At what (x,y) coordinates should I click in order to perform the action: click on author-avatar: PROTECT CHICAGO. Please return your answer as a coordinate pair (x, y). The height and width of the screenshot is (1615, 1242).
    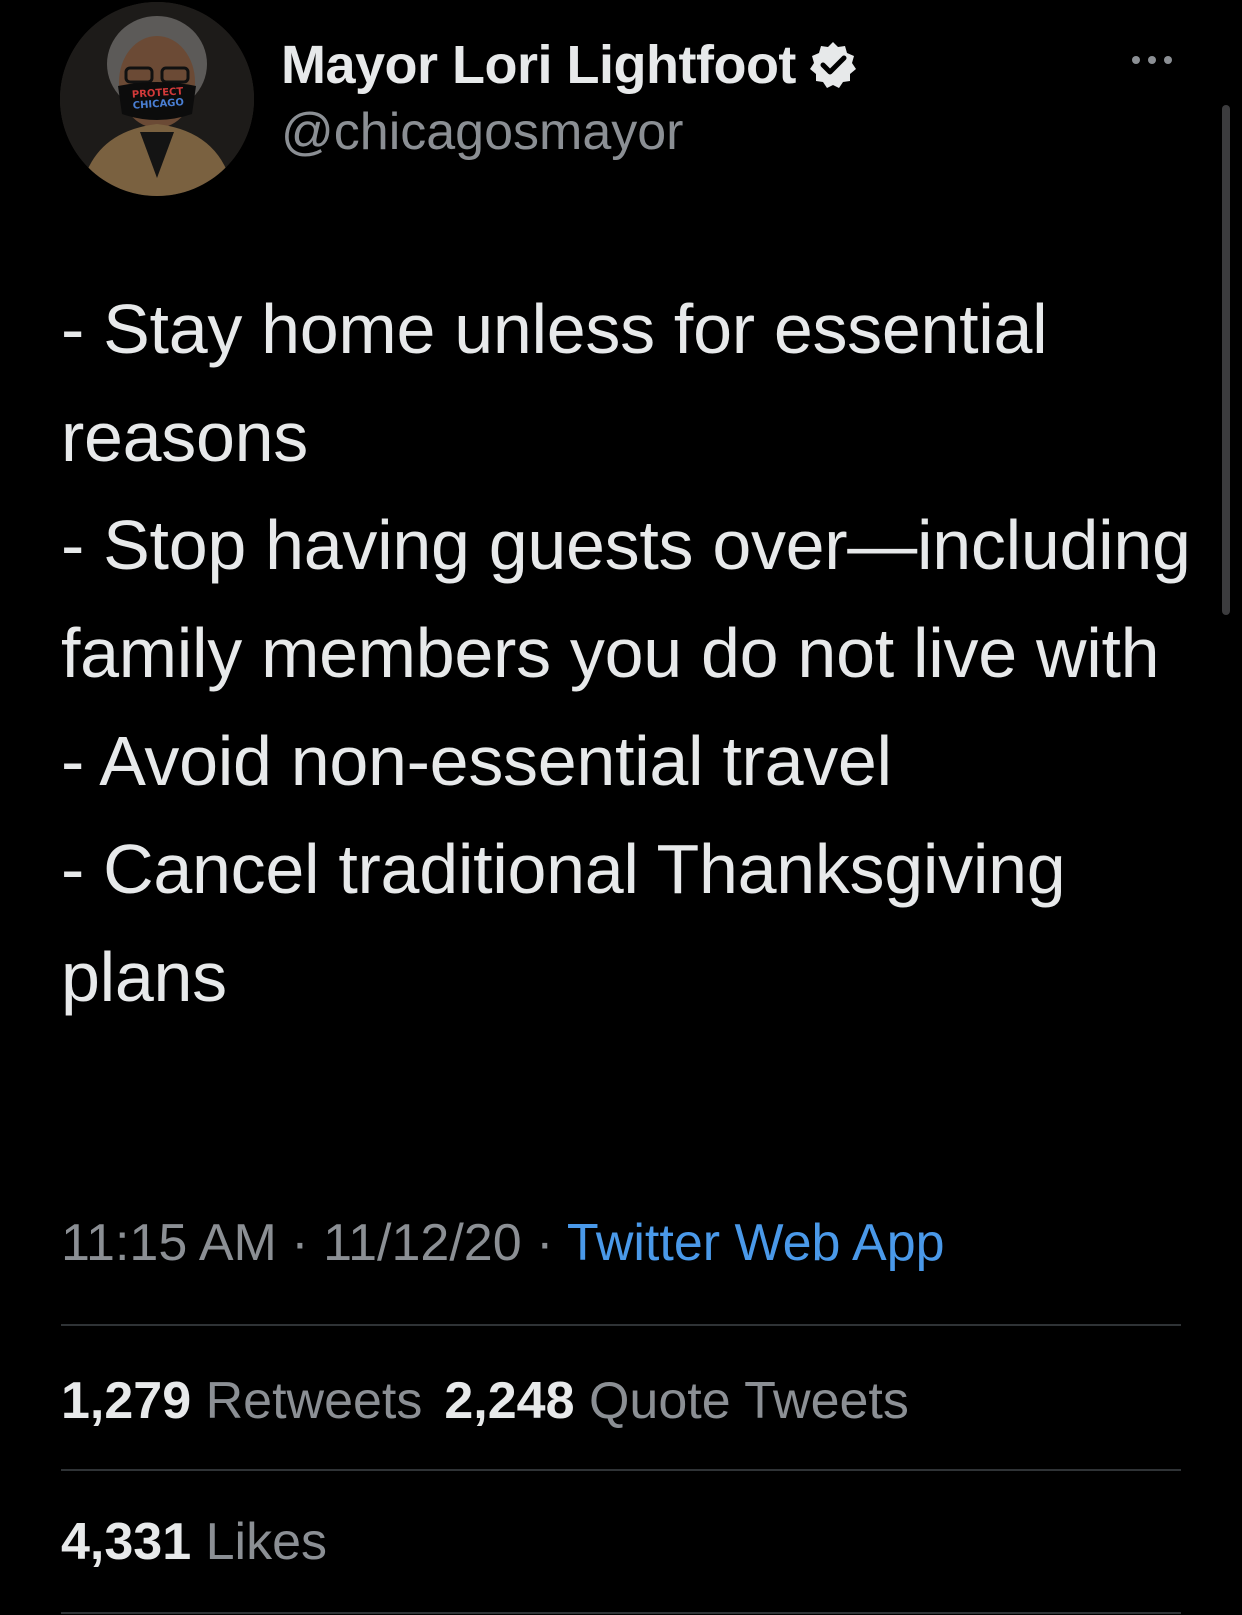
    Looking at the image, I should click on (157, 99).